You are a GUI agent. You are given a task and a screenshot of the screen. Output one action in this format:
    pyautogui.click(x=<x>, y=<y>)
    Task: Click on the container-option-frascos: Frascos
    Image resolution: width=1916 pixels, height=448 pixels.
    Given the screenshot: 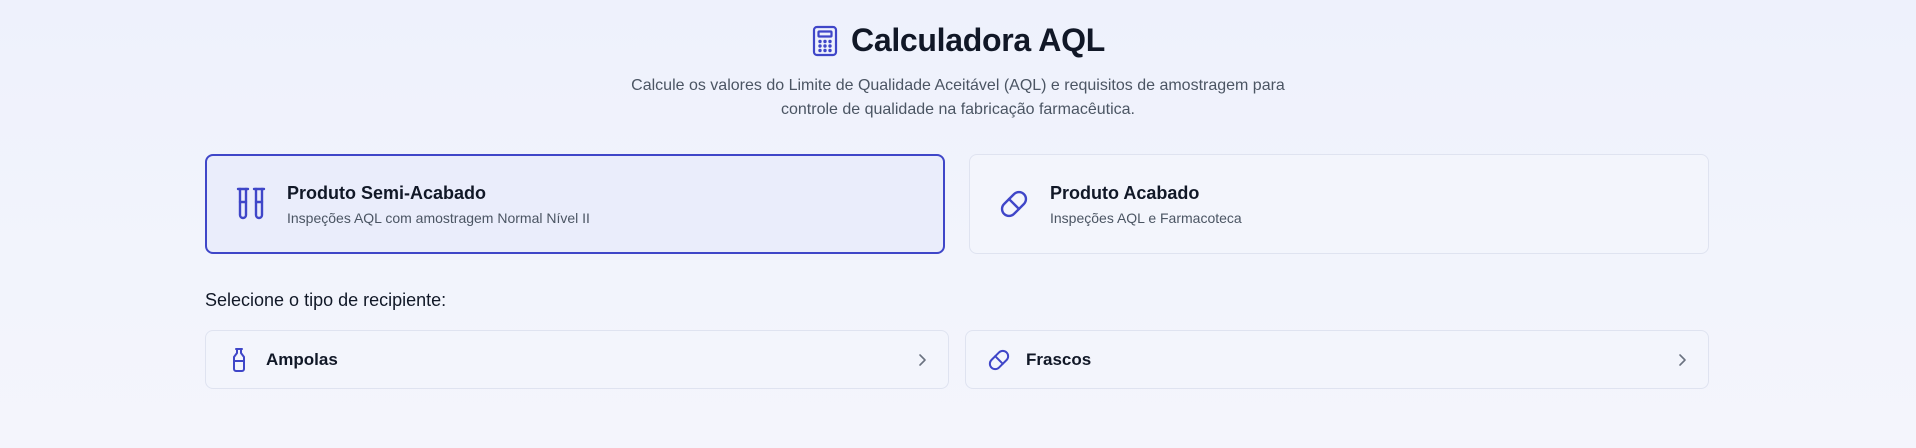 What is the action you would take?
    pyautogui.click(x=1337, y=359)
    